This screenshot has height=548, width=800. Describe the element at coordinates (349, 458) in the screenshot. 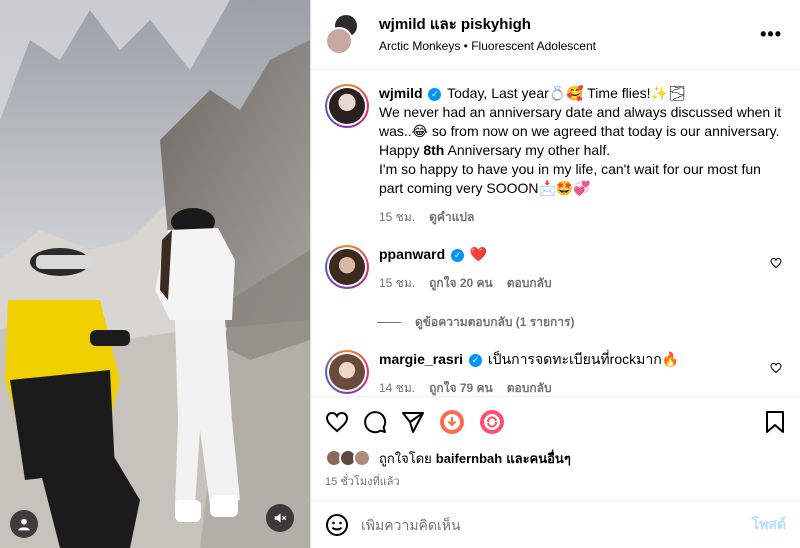

I see `liked-by-avatars` at that location.